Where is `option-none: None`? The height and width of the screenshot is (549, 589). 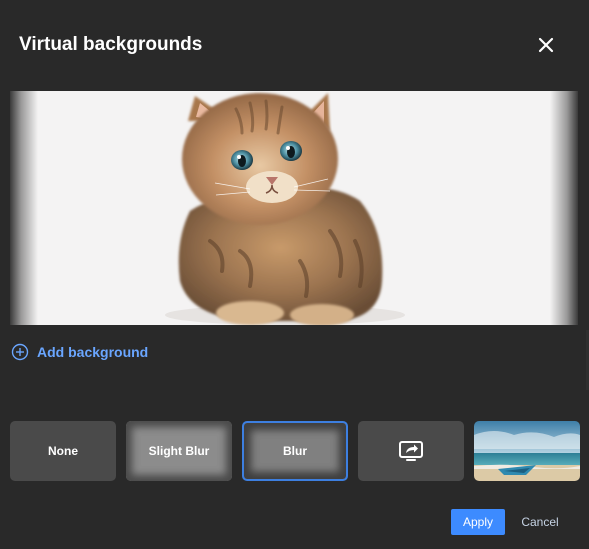 option-none: None is located at coordinates (63, 451).